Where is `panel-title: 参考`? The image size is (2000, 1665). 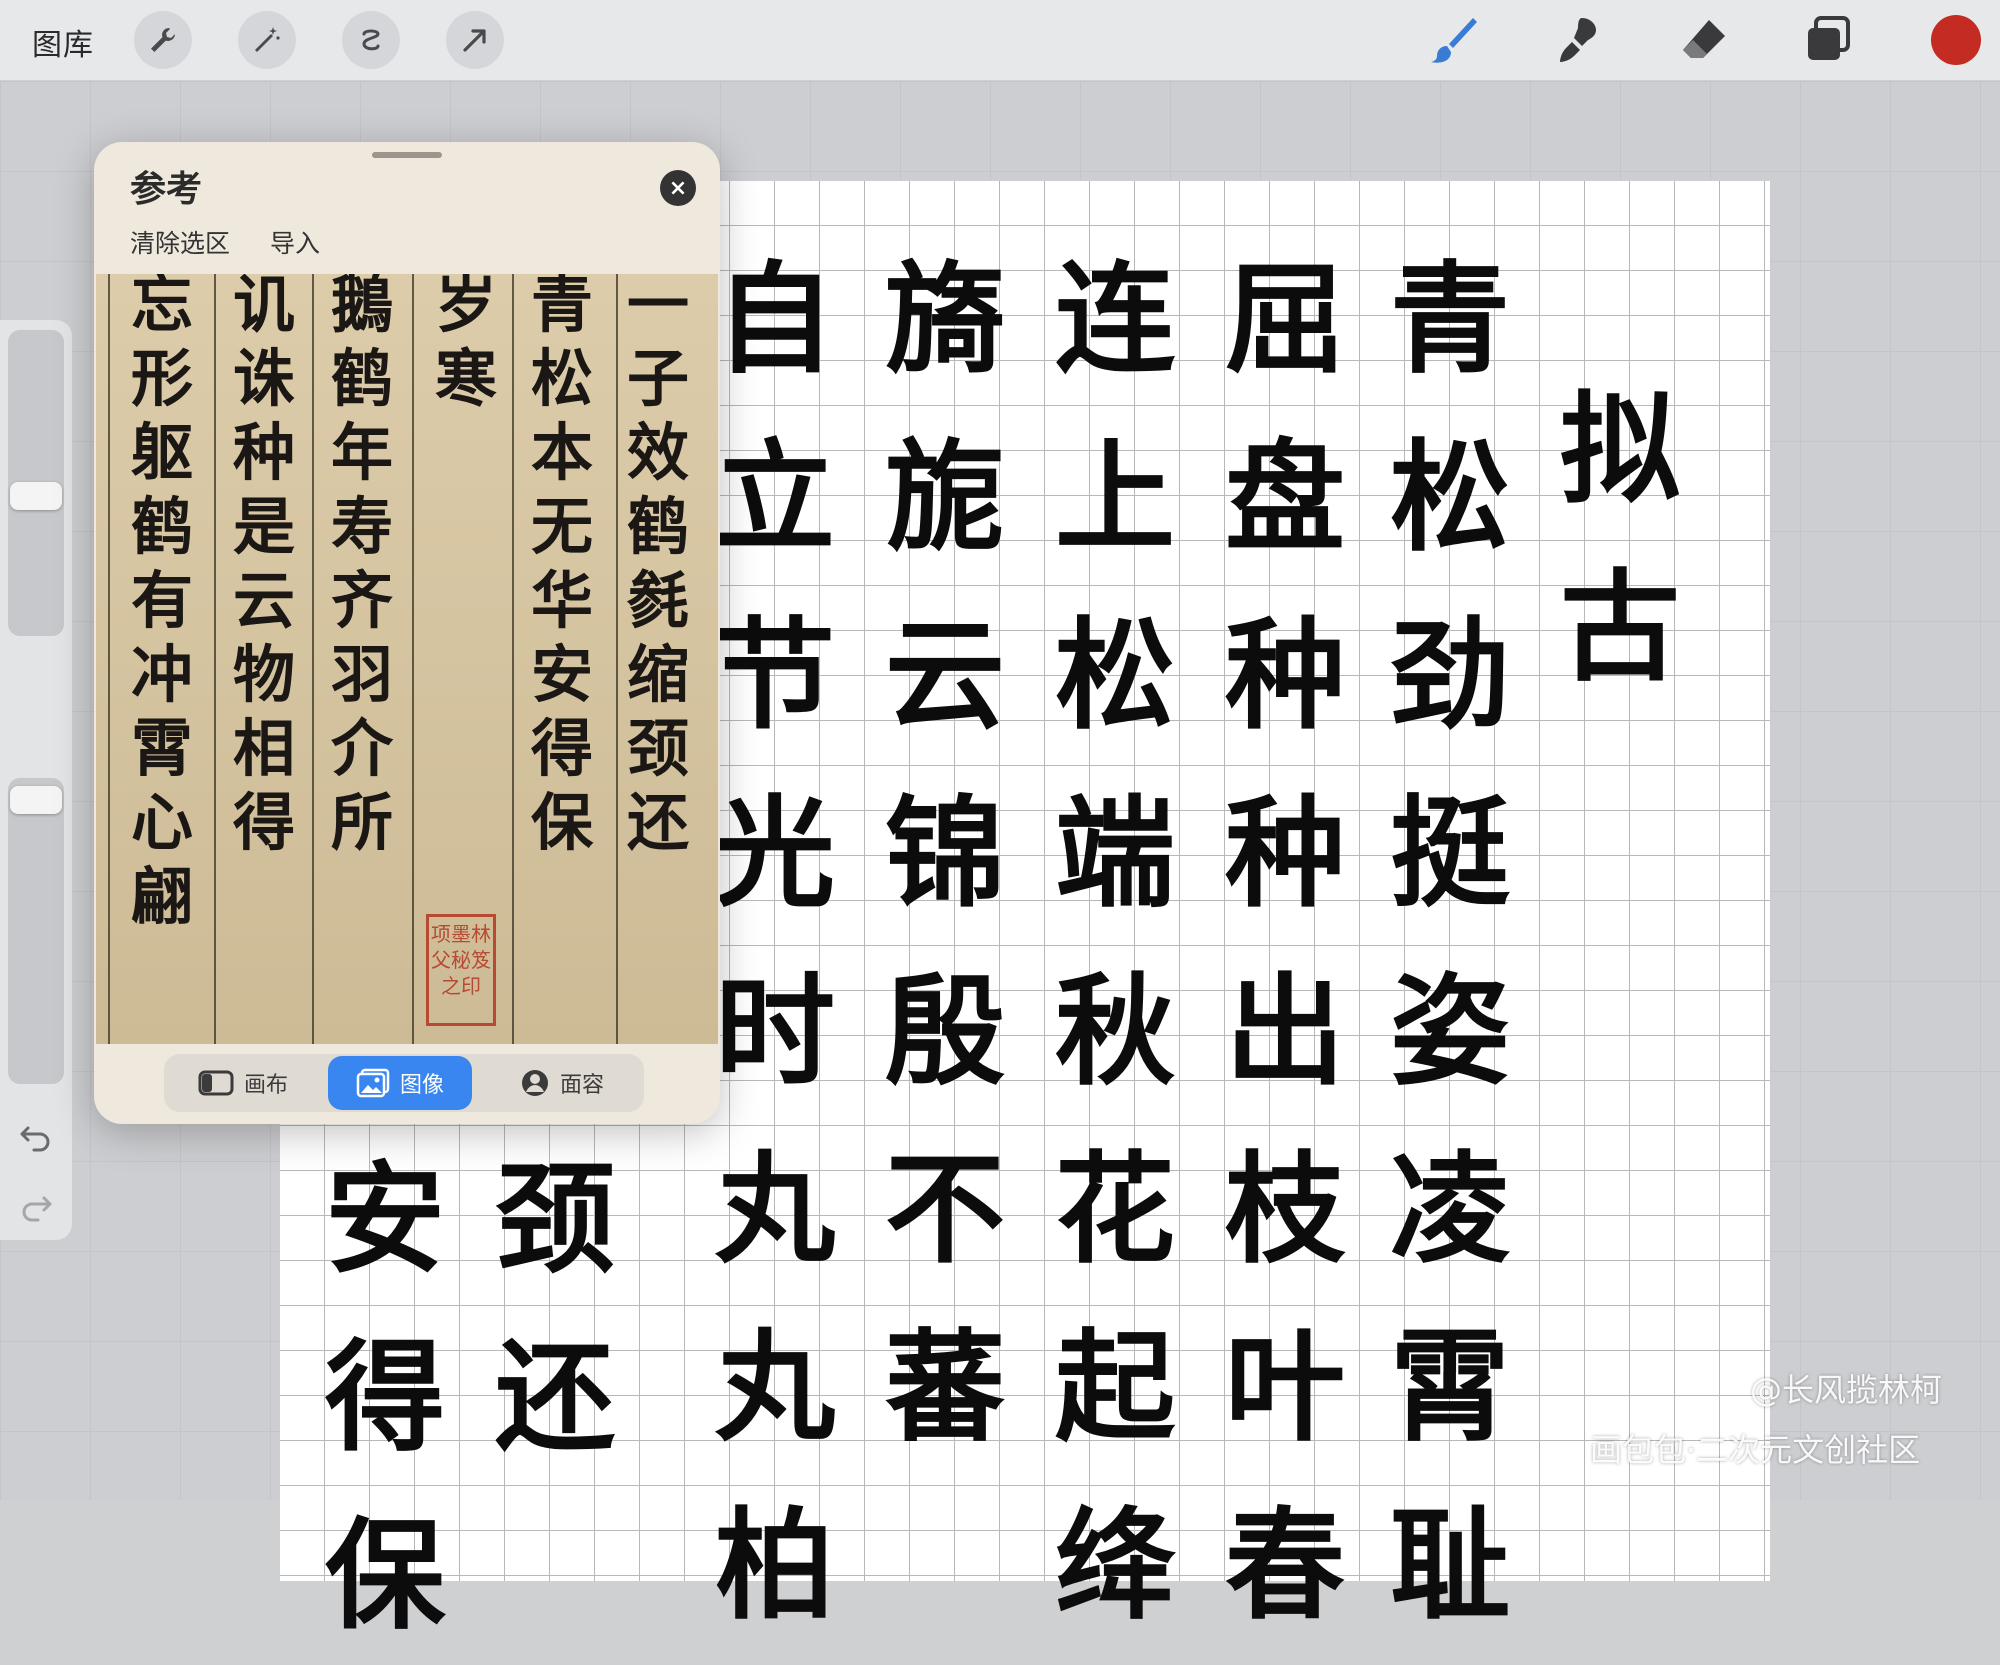
panel-title: 参考 is located at coordinates (166, 189).